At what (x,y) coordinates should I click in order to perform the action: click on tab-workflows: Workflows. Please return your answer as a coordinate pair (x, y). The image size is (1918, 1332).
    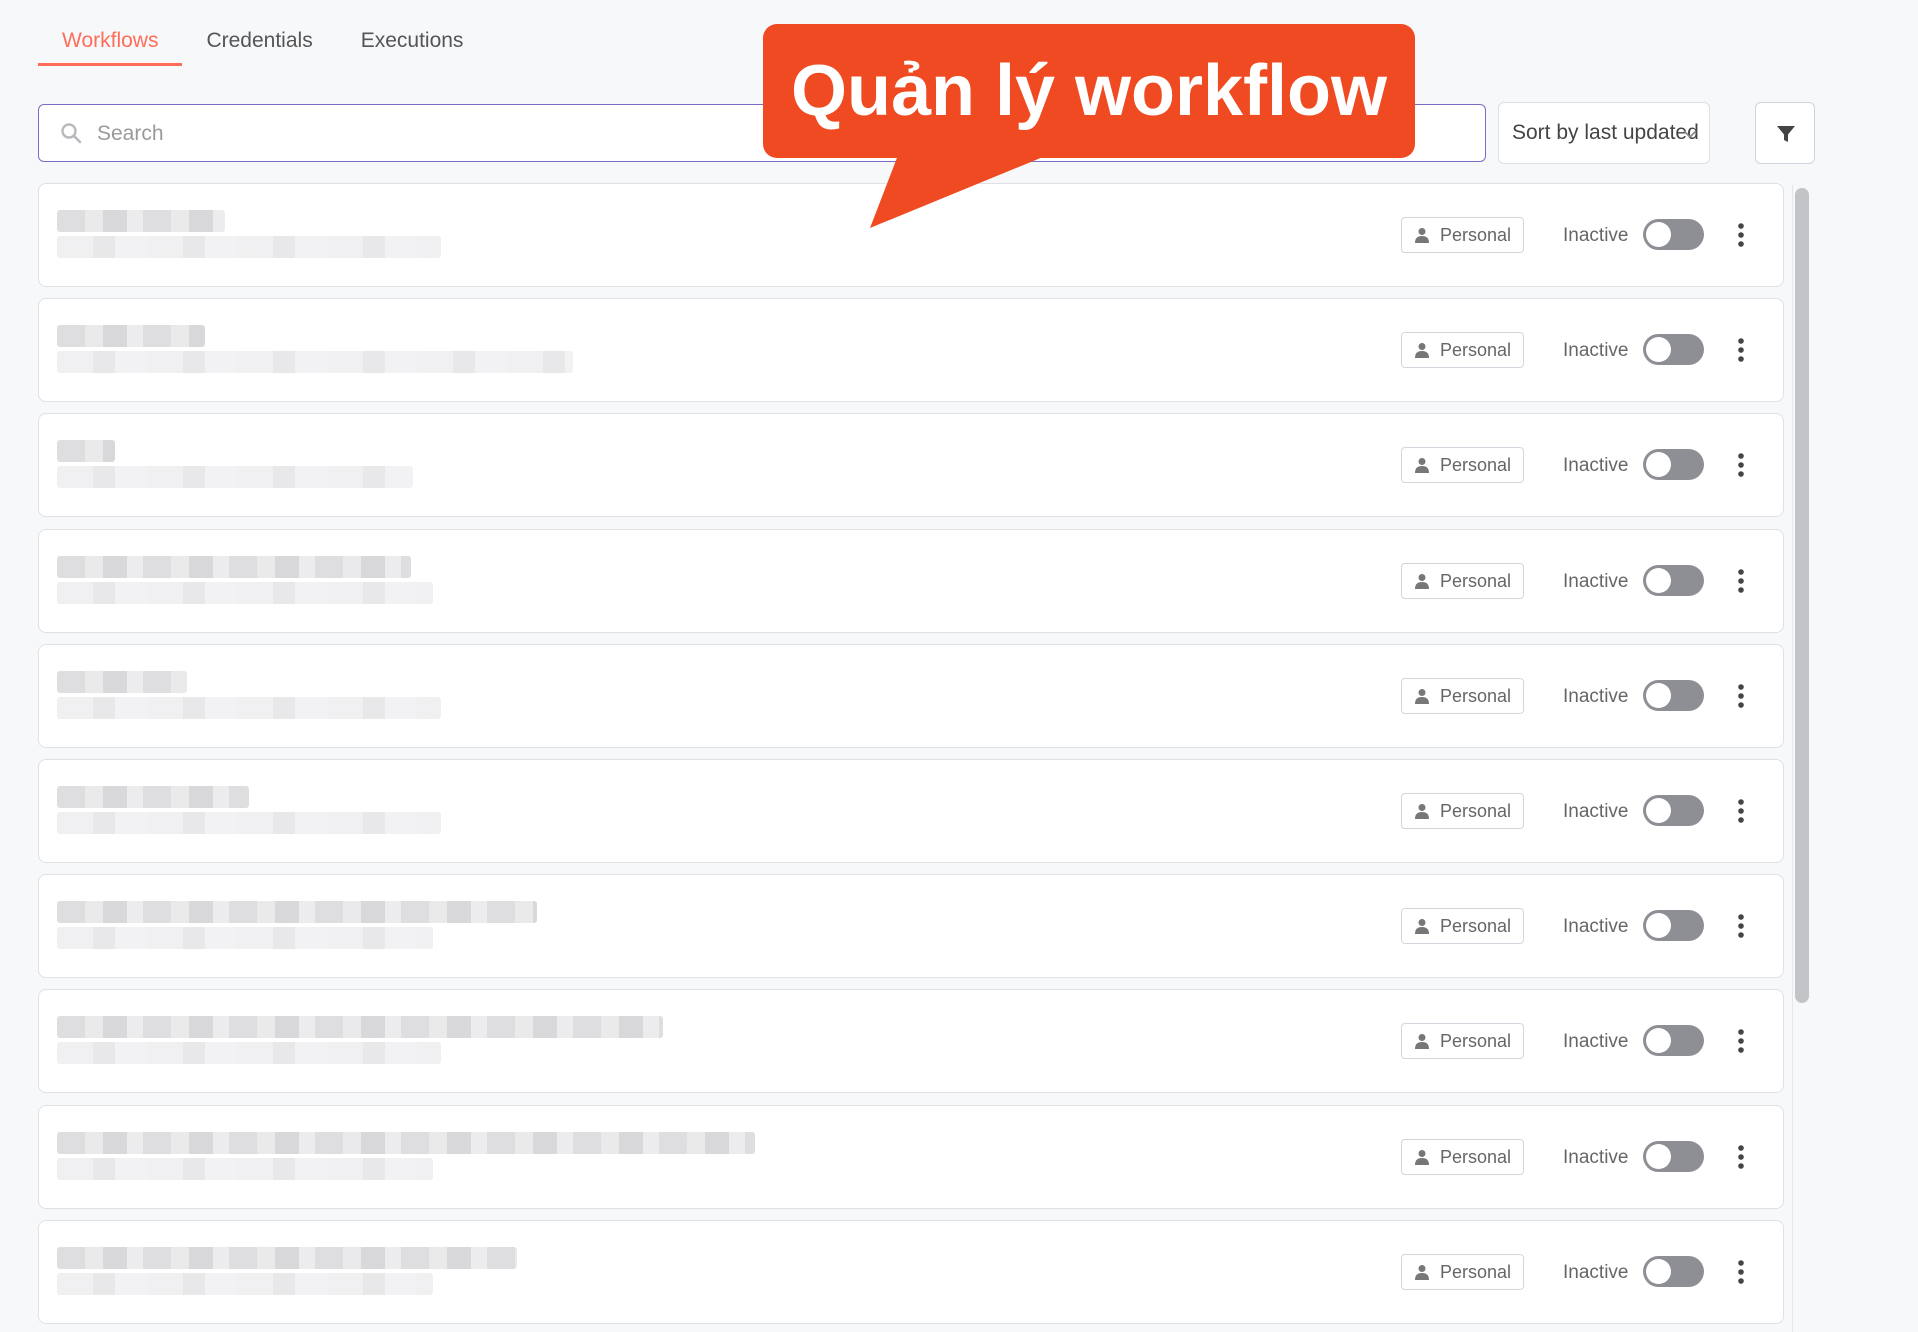
    Looking at the image, I should click on (110, 40).